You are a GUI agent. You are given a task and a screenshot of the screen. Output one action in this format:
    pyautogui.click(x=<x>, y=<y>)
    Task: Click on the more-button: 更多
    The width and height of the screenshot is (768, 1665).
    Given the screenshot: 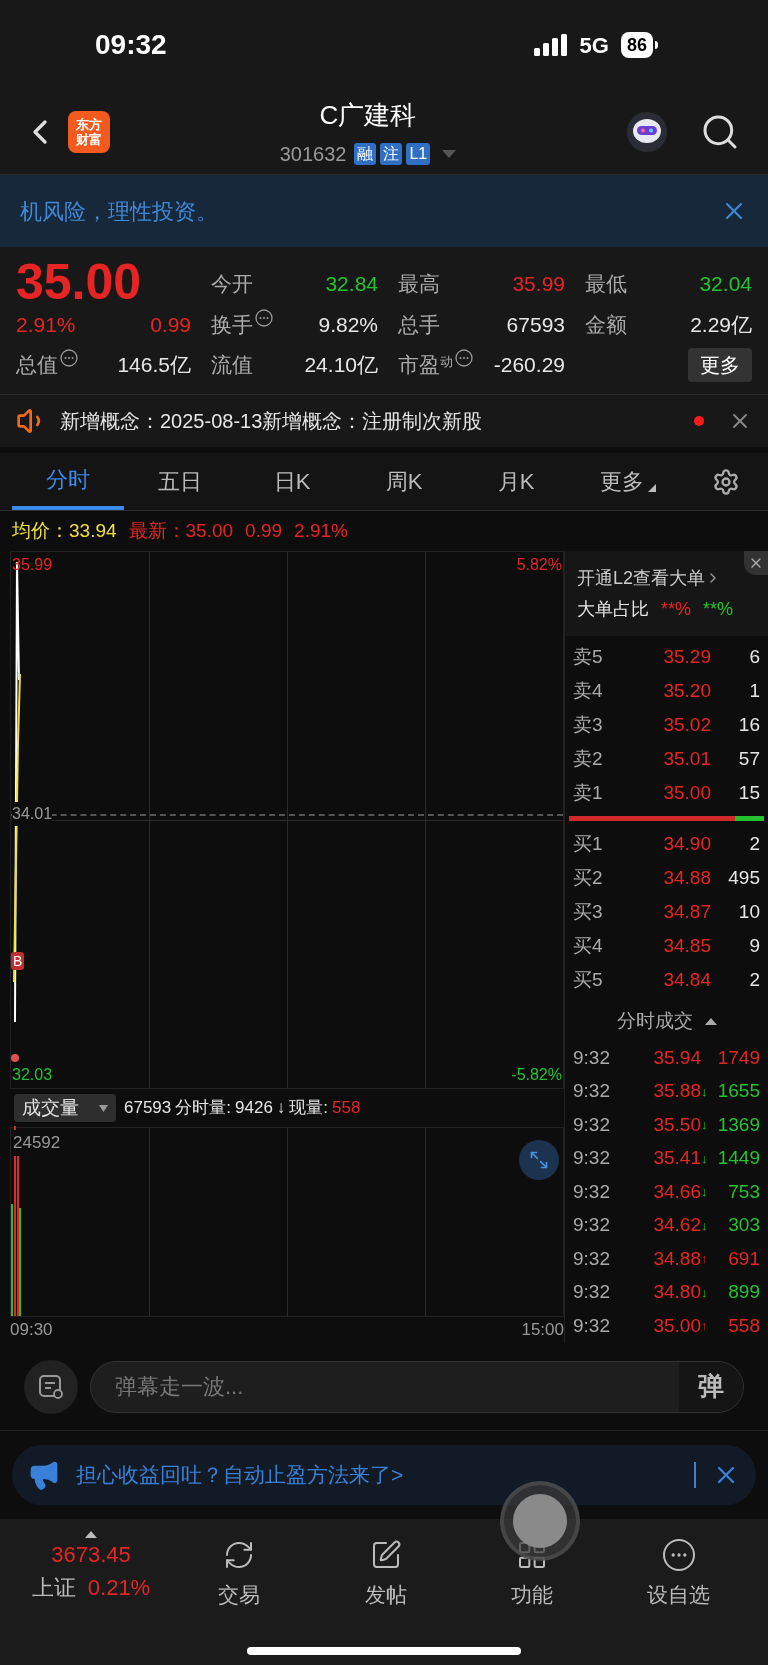 What is the action you would take?
    pyautogui.click(x=720, y=365)
    